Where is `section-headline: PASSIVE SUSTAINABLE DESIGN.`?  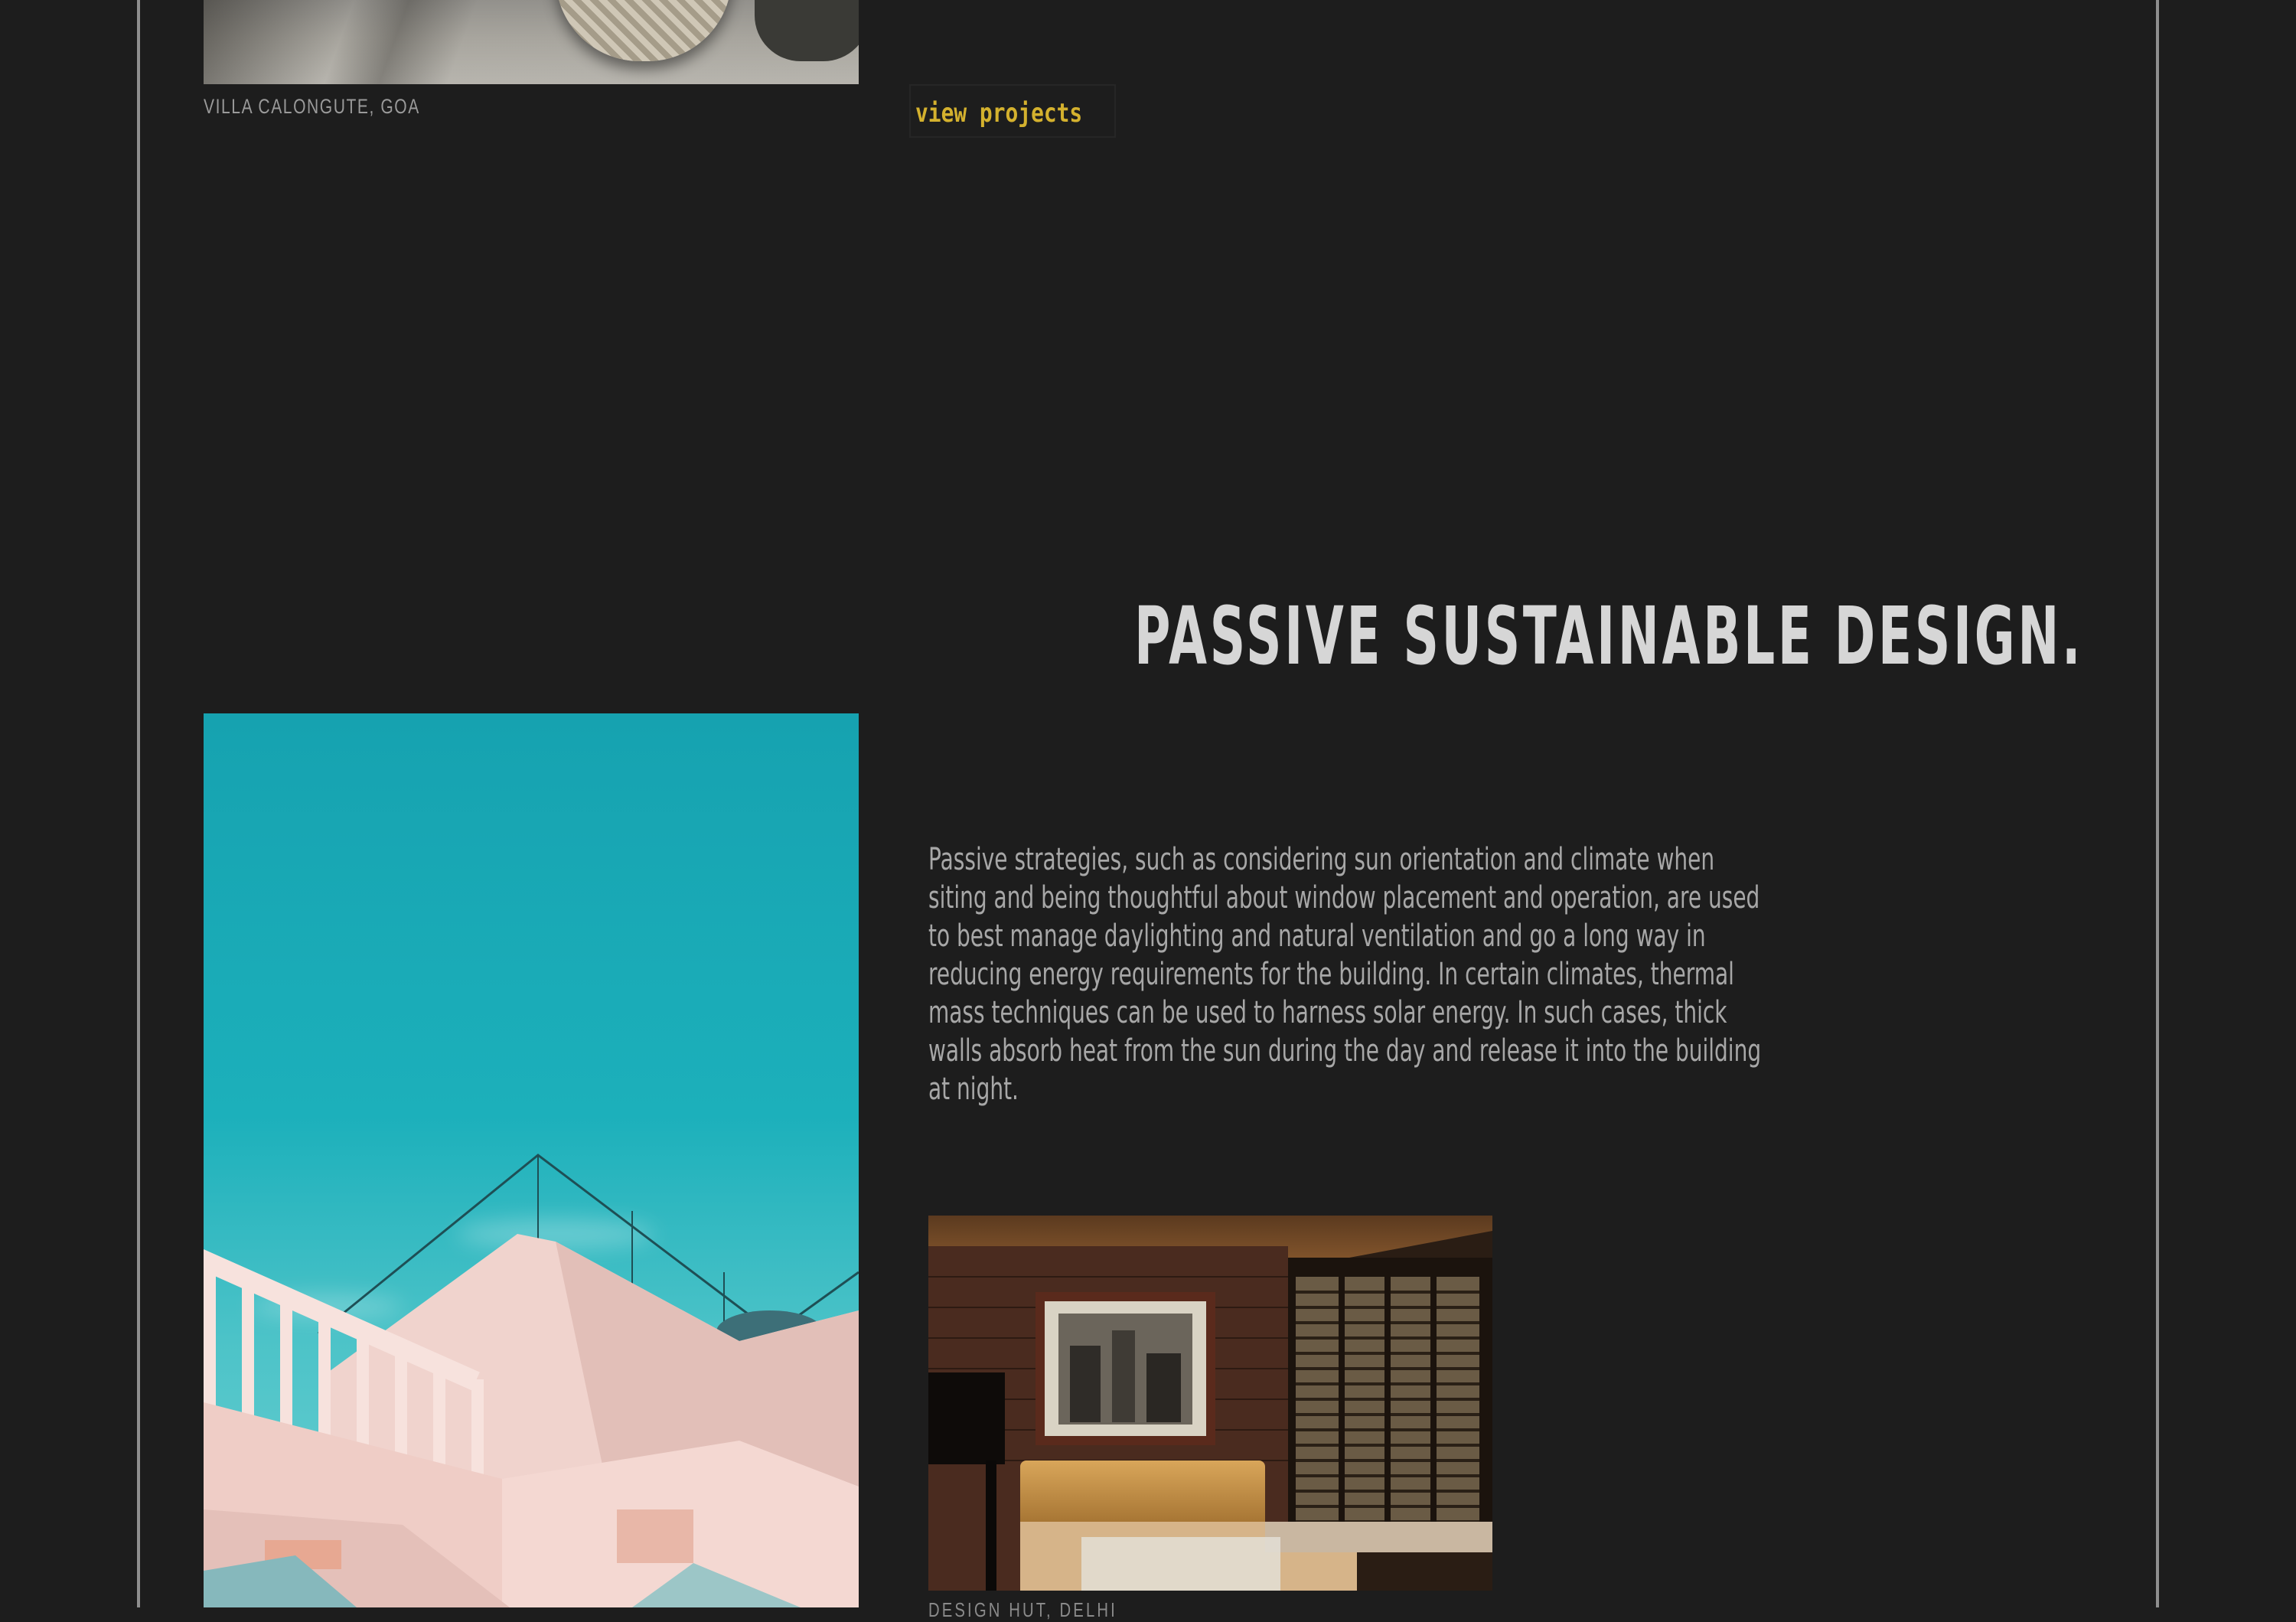 section-headline: PASSIVE SUSTAINABLE DESIGN. is located at coordinates (1608, 636).